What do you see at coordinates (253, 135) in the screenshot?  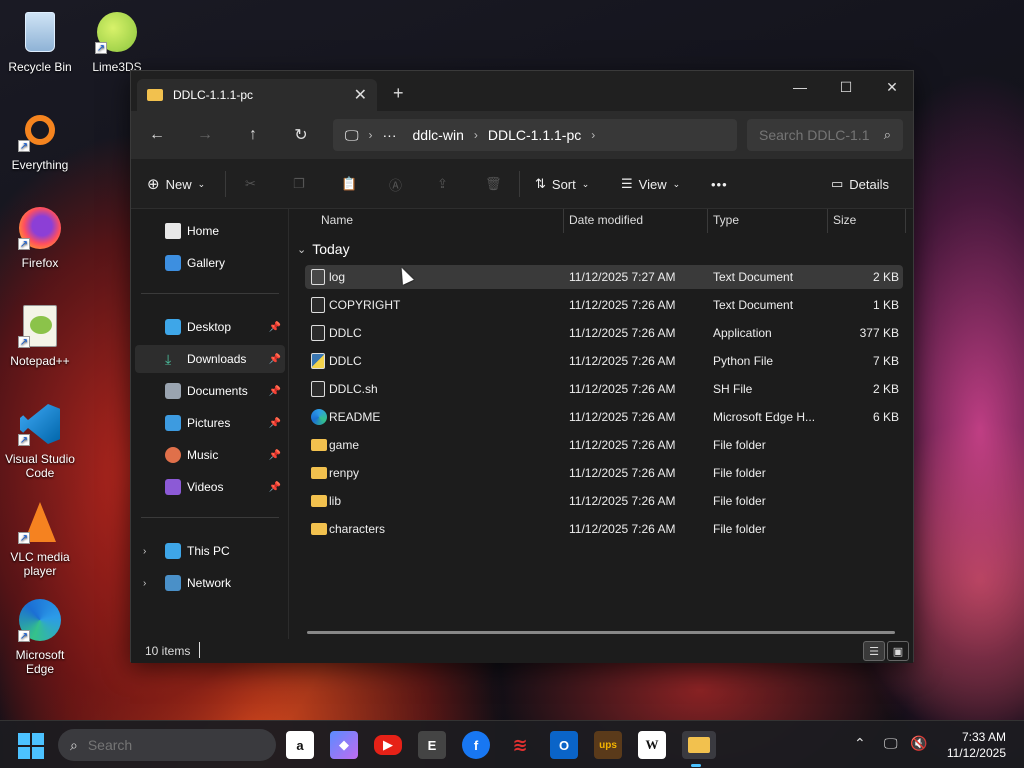 I see `up-button: ↑` at bounding box center [253, 135].